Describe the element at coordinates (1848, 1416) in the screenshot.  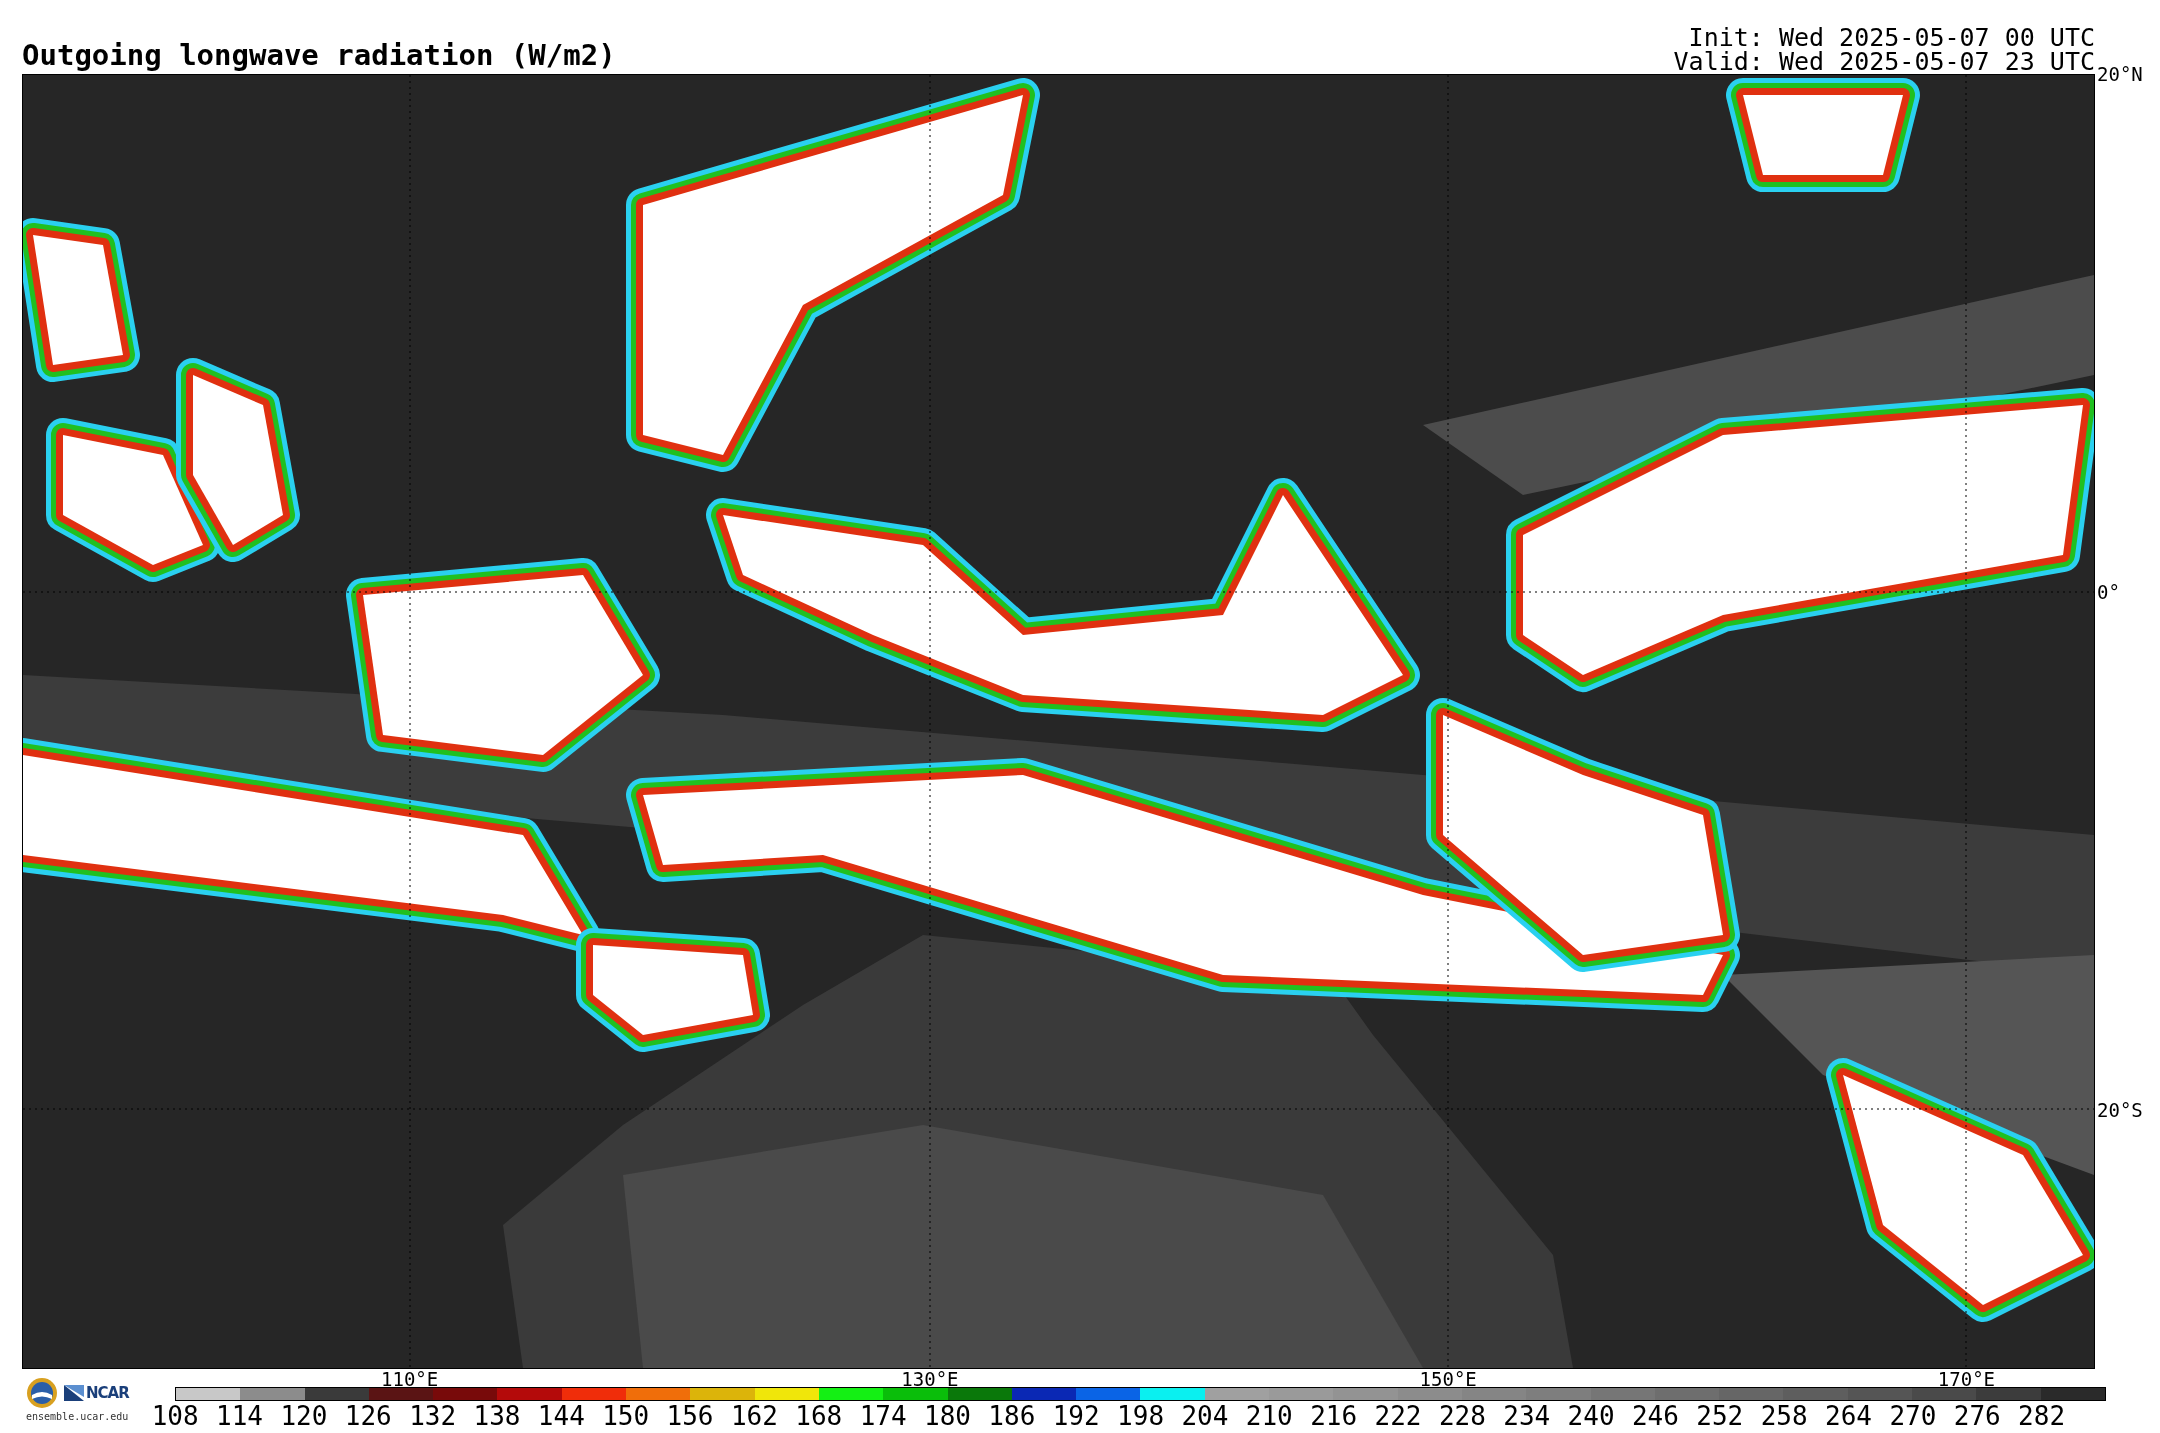
I see `colorbar-tick-label: 264` at that location.